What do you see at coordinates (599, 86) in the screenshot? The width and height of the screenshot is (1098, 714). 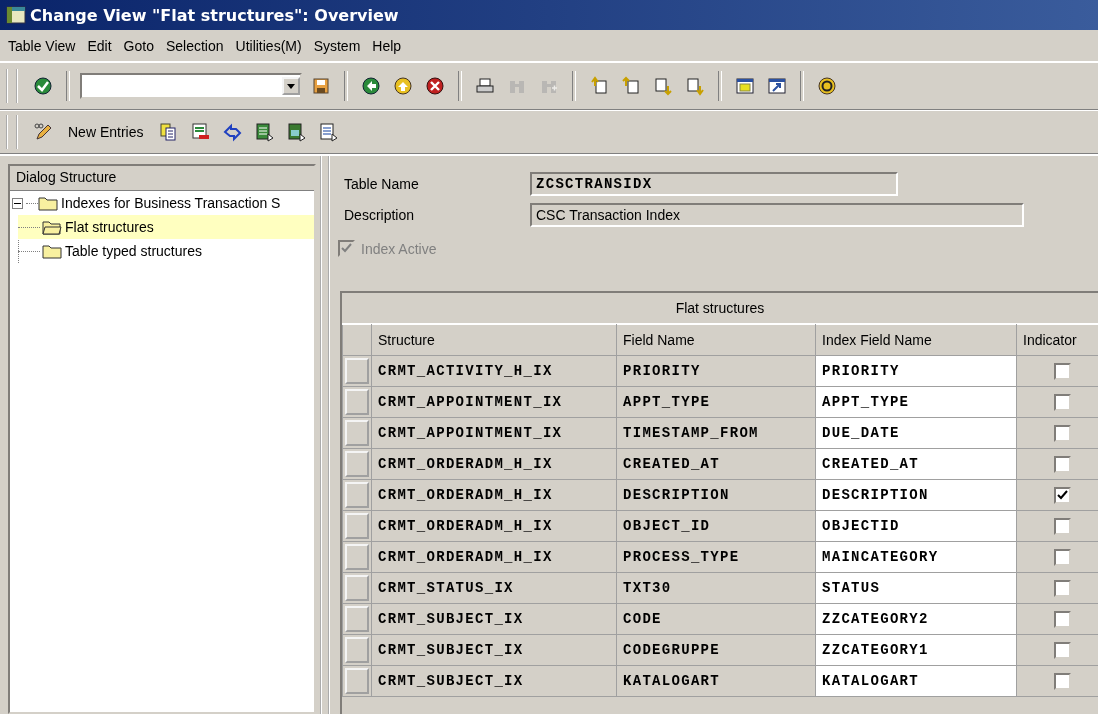 I see `first-page-icon` at bounding box center [599, 86].